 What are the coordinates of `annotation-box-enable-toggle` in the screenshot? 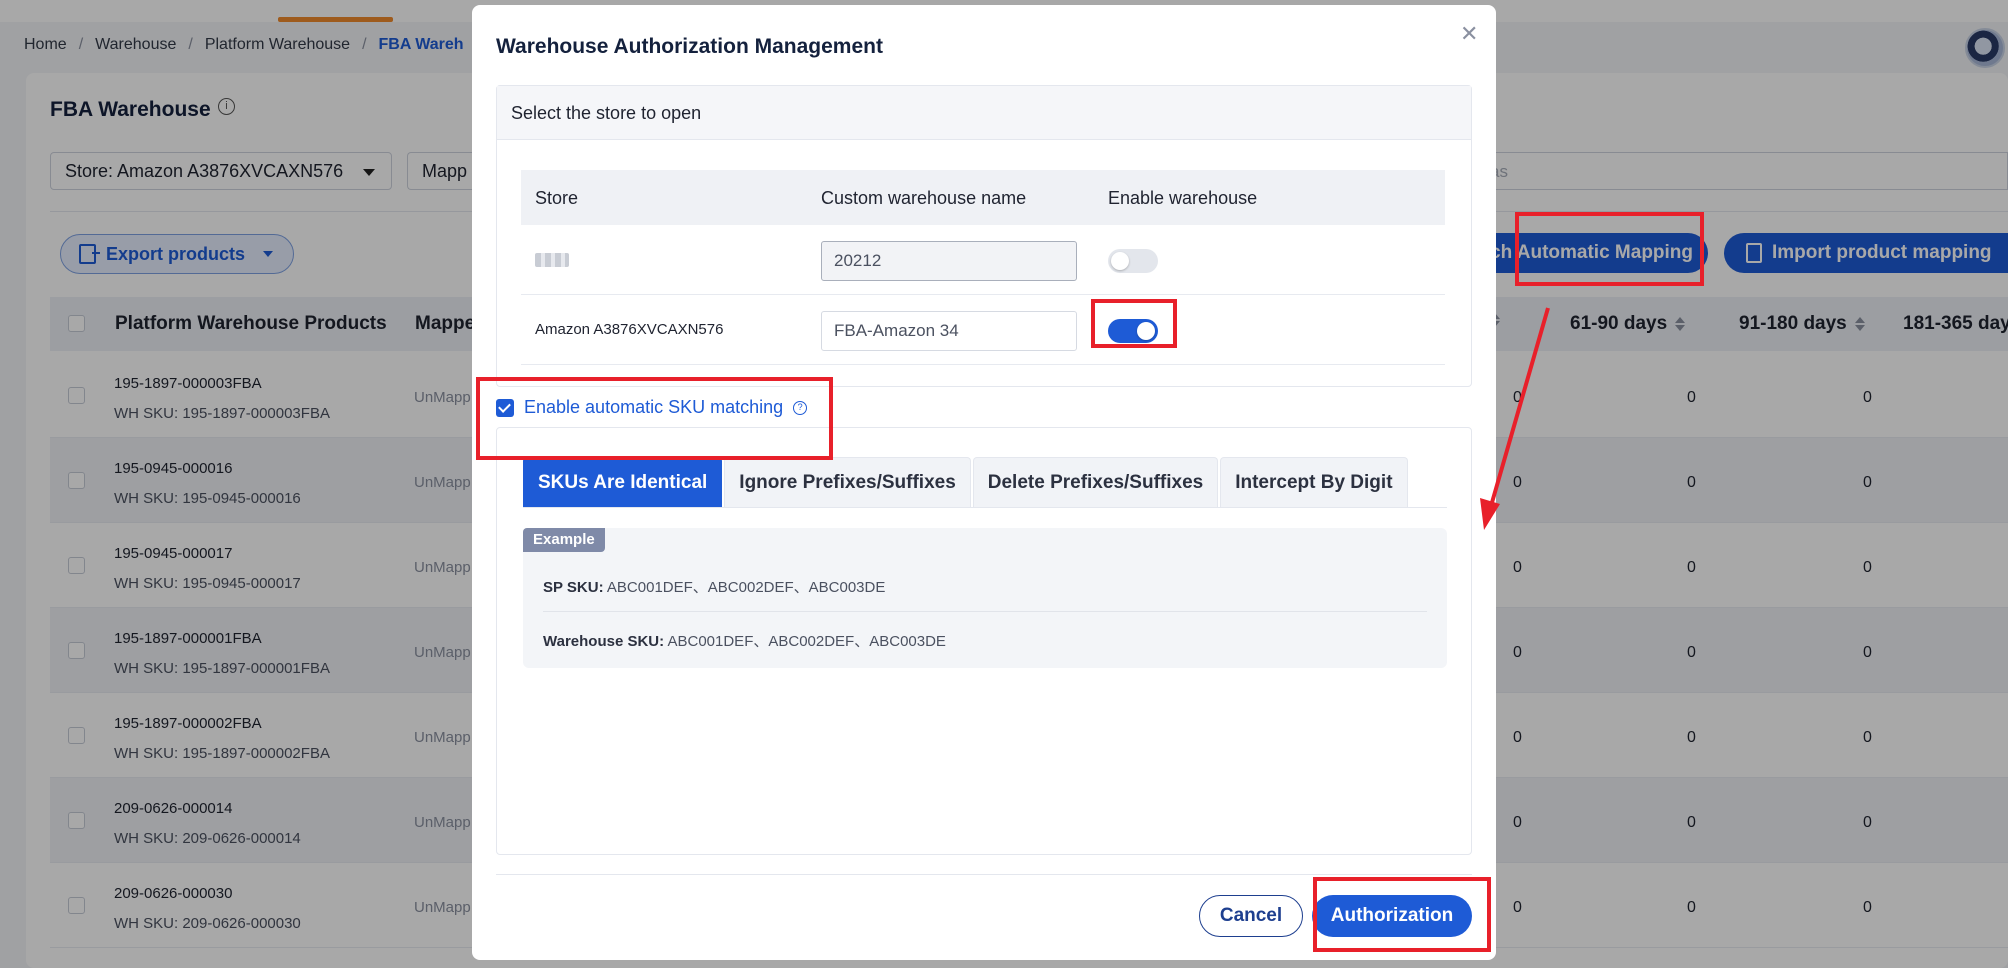 It's located at (1134, 323).